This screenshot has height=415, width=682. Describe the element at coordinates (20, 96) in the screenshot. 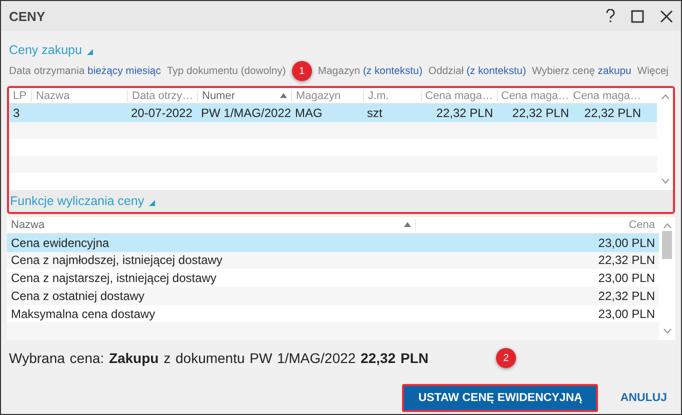

I see `column-header: LP` at that location.